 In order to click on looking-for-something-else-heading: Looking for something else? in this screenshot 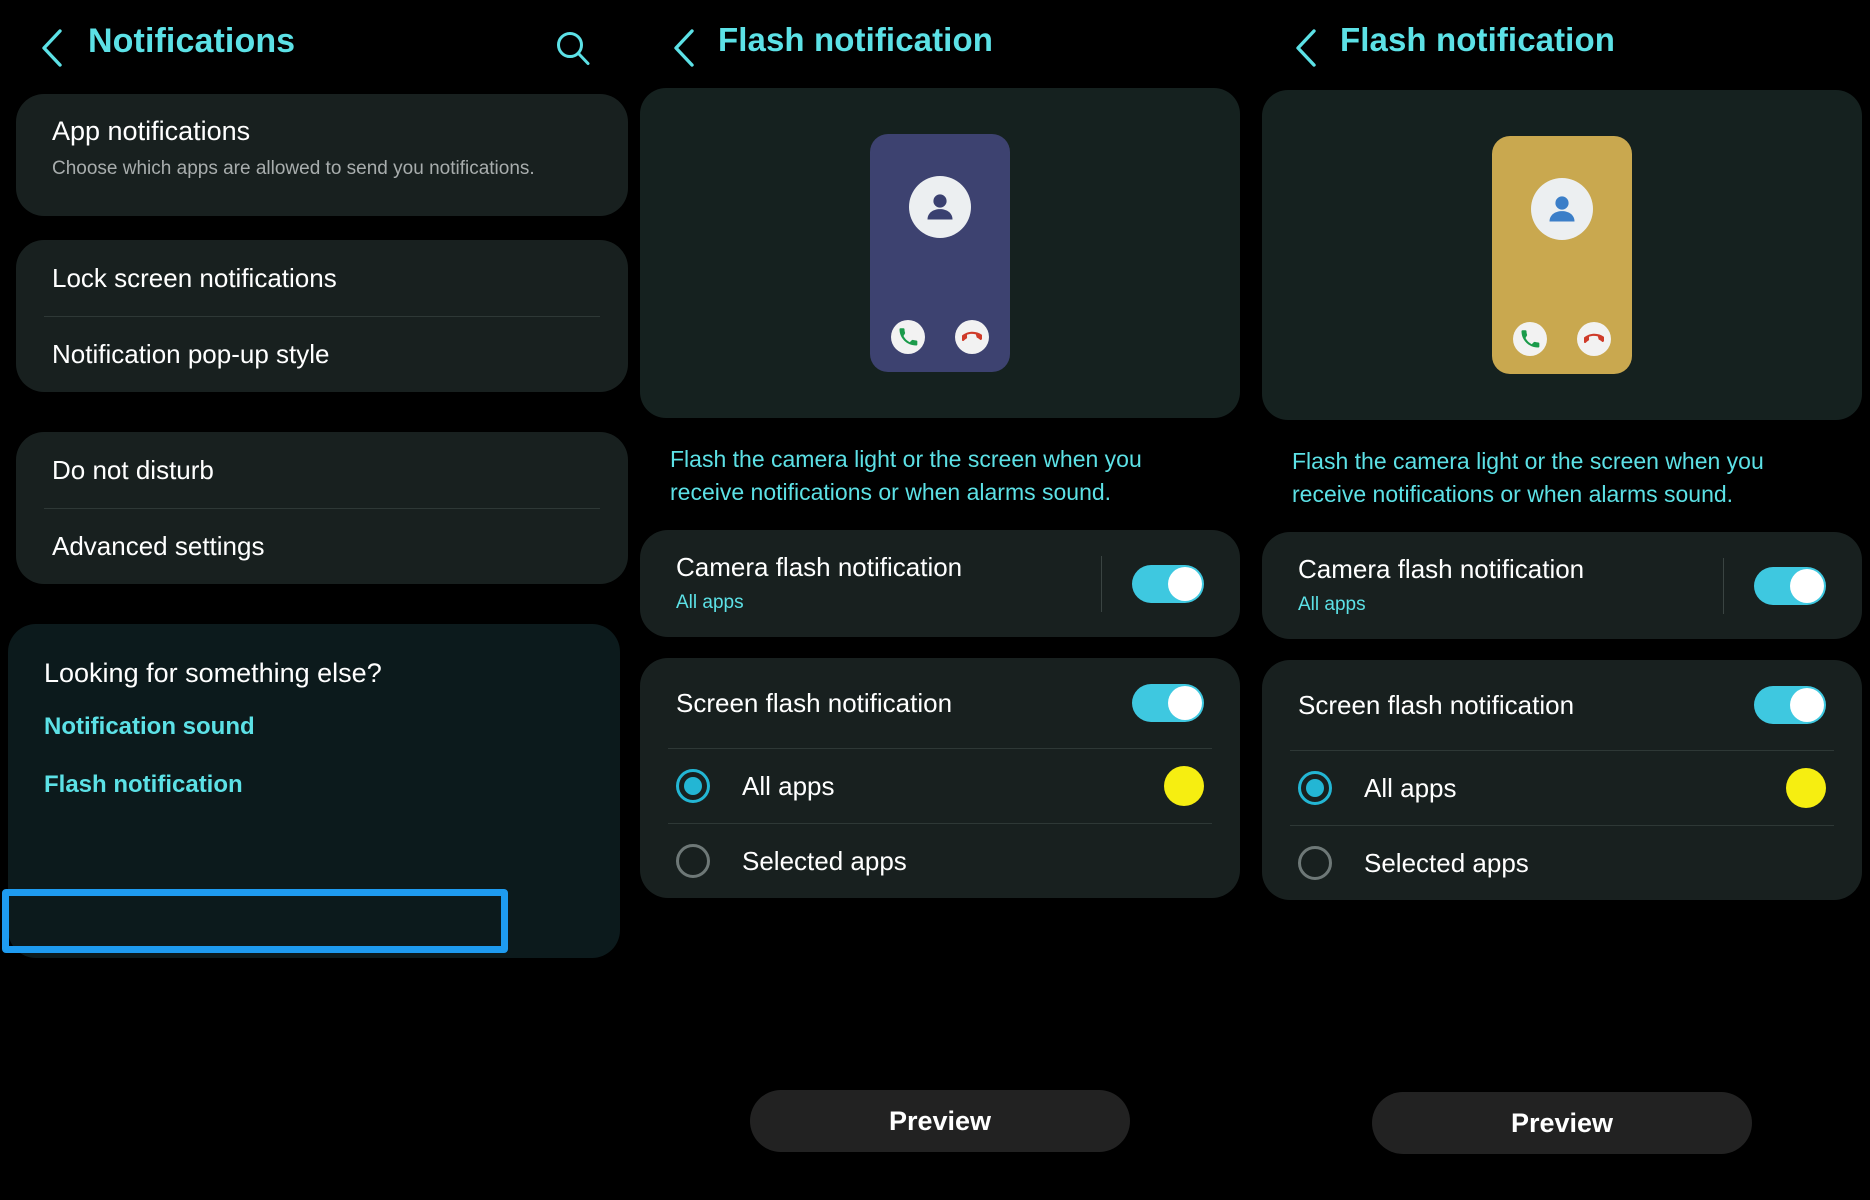, I will do `click(213, 673)`.